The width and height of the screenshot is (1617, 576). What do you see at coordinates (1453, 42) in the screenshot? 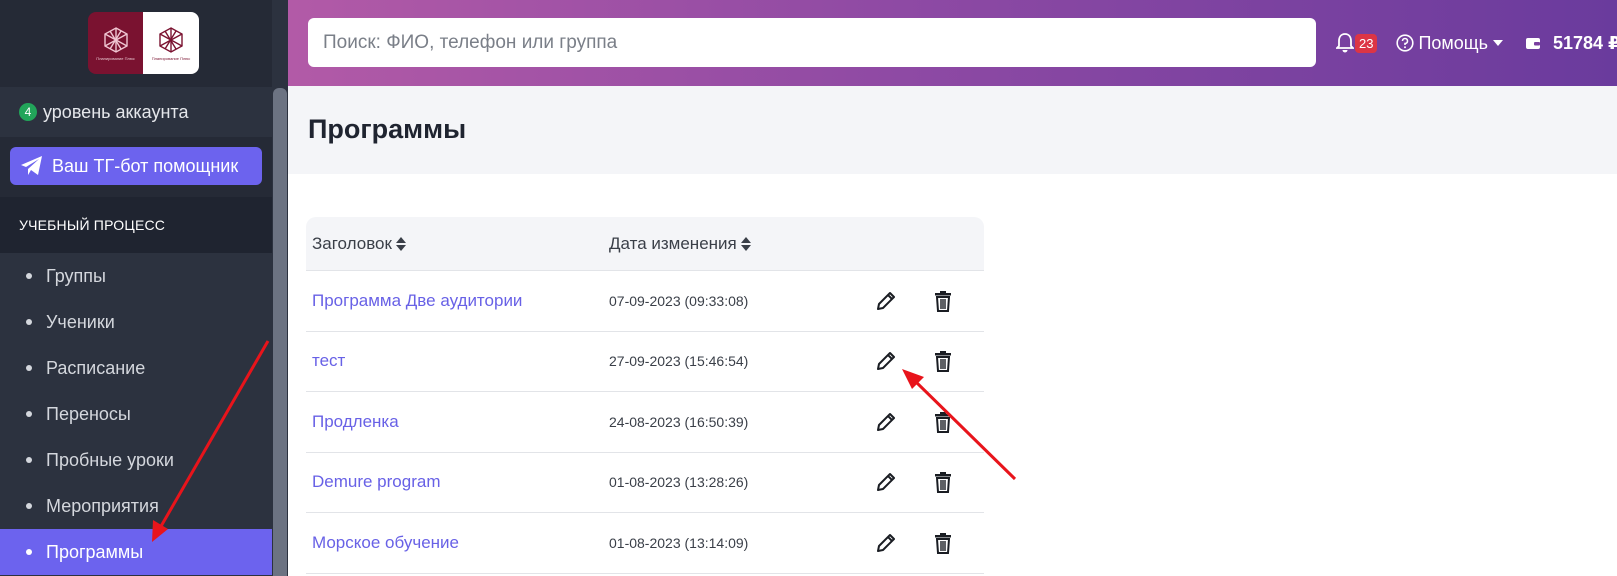
I see `help-label: Помощь` at bounding box center [1453, 42].